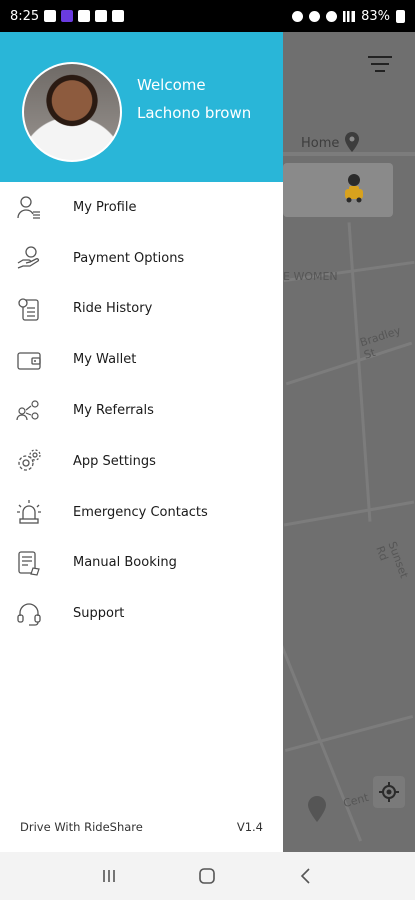  What do you see at coordinates (29, 563) in the screenshot?
I see `booking-icon` at bounding box center [29, 563].